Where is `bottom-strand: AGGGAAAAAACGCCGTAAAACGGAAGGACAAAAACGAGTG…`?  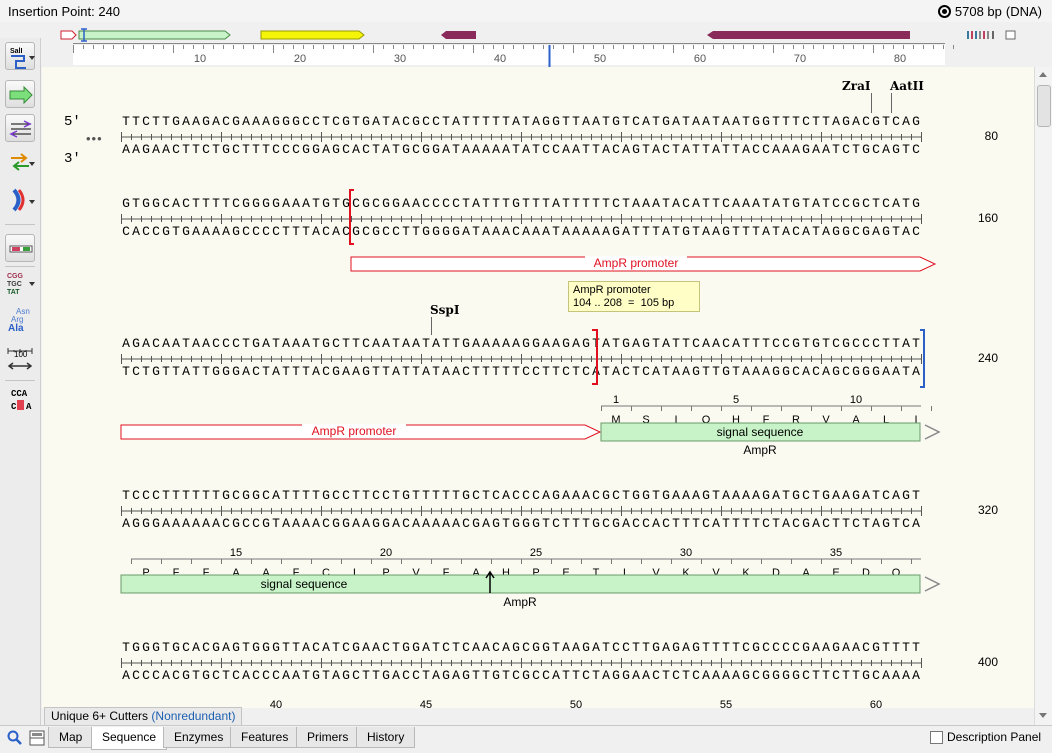
bottom-strand: AGGGAAAAAACGCCGTAAAACGGAAGGACAAAAACGAGTG… is located at coordinates (521, 523).